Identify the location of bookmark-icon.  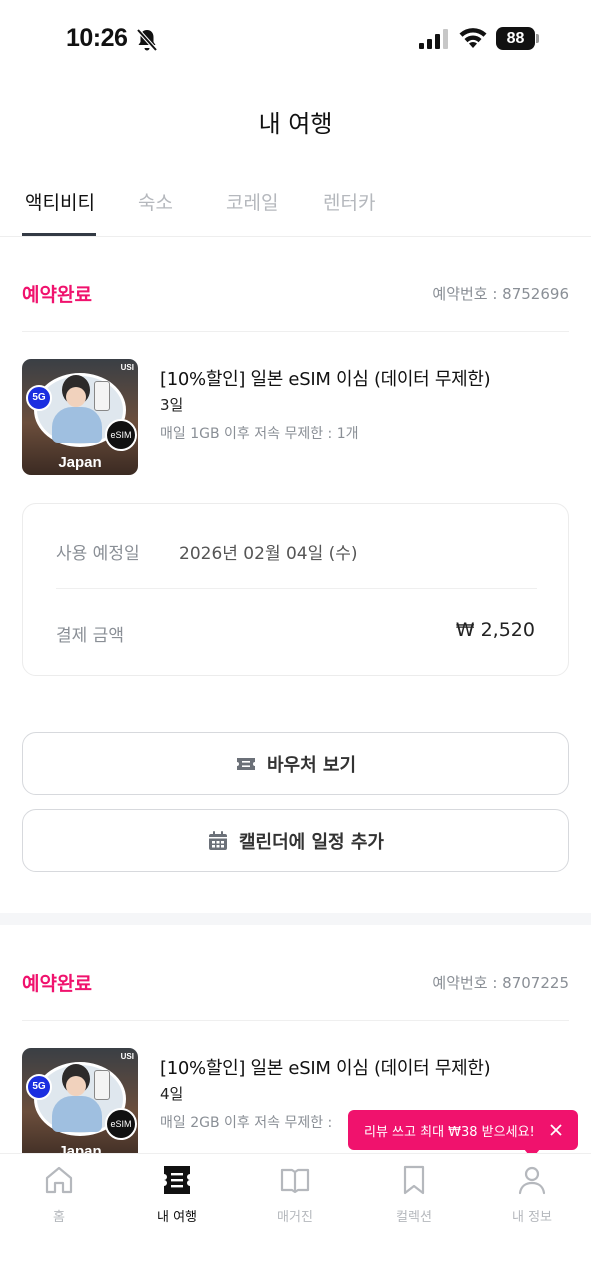
(414, 1180).